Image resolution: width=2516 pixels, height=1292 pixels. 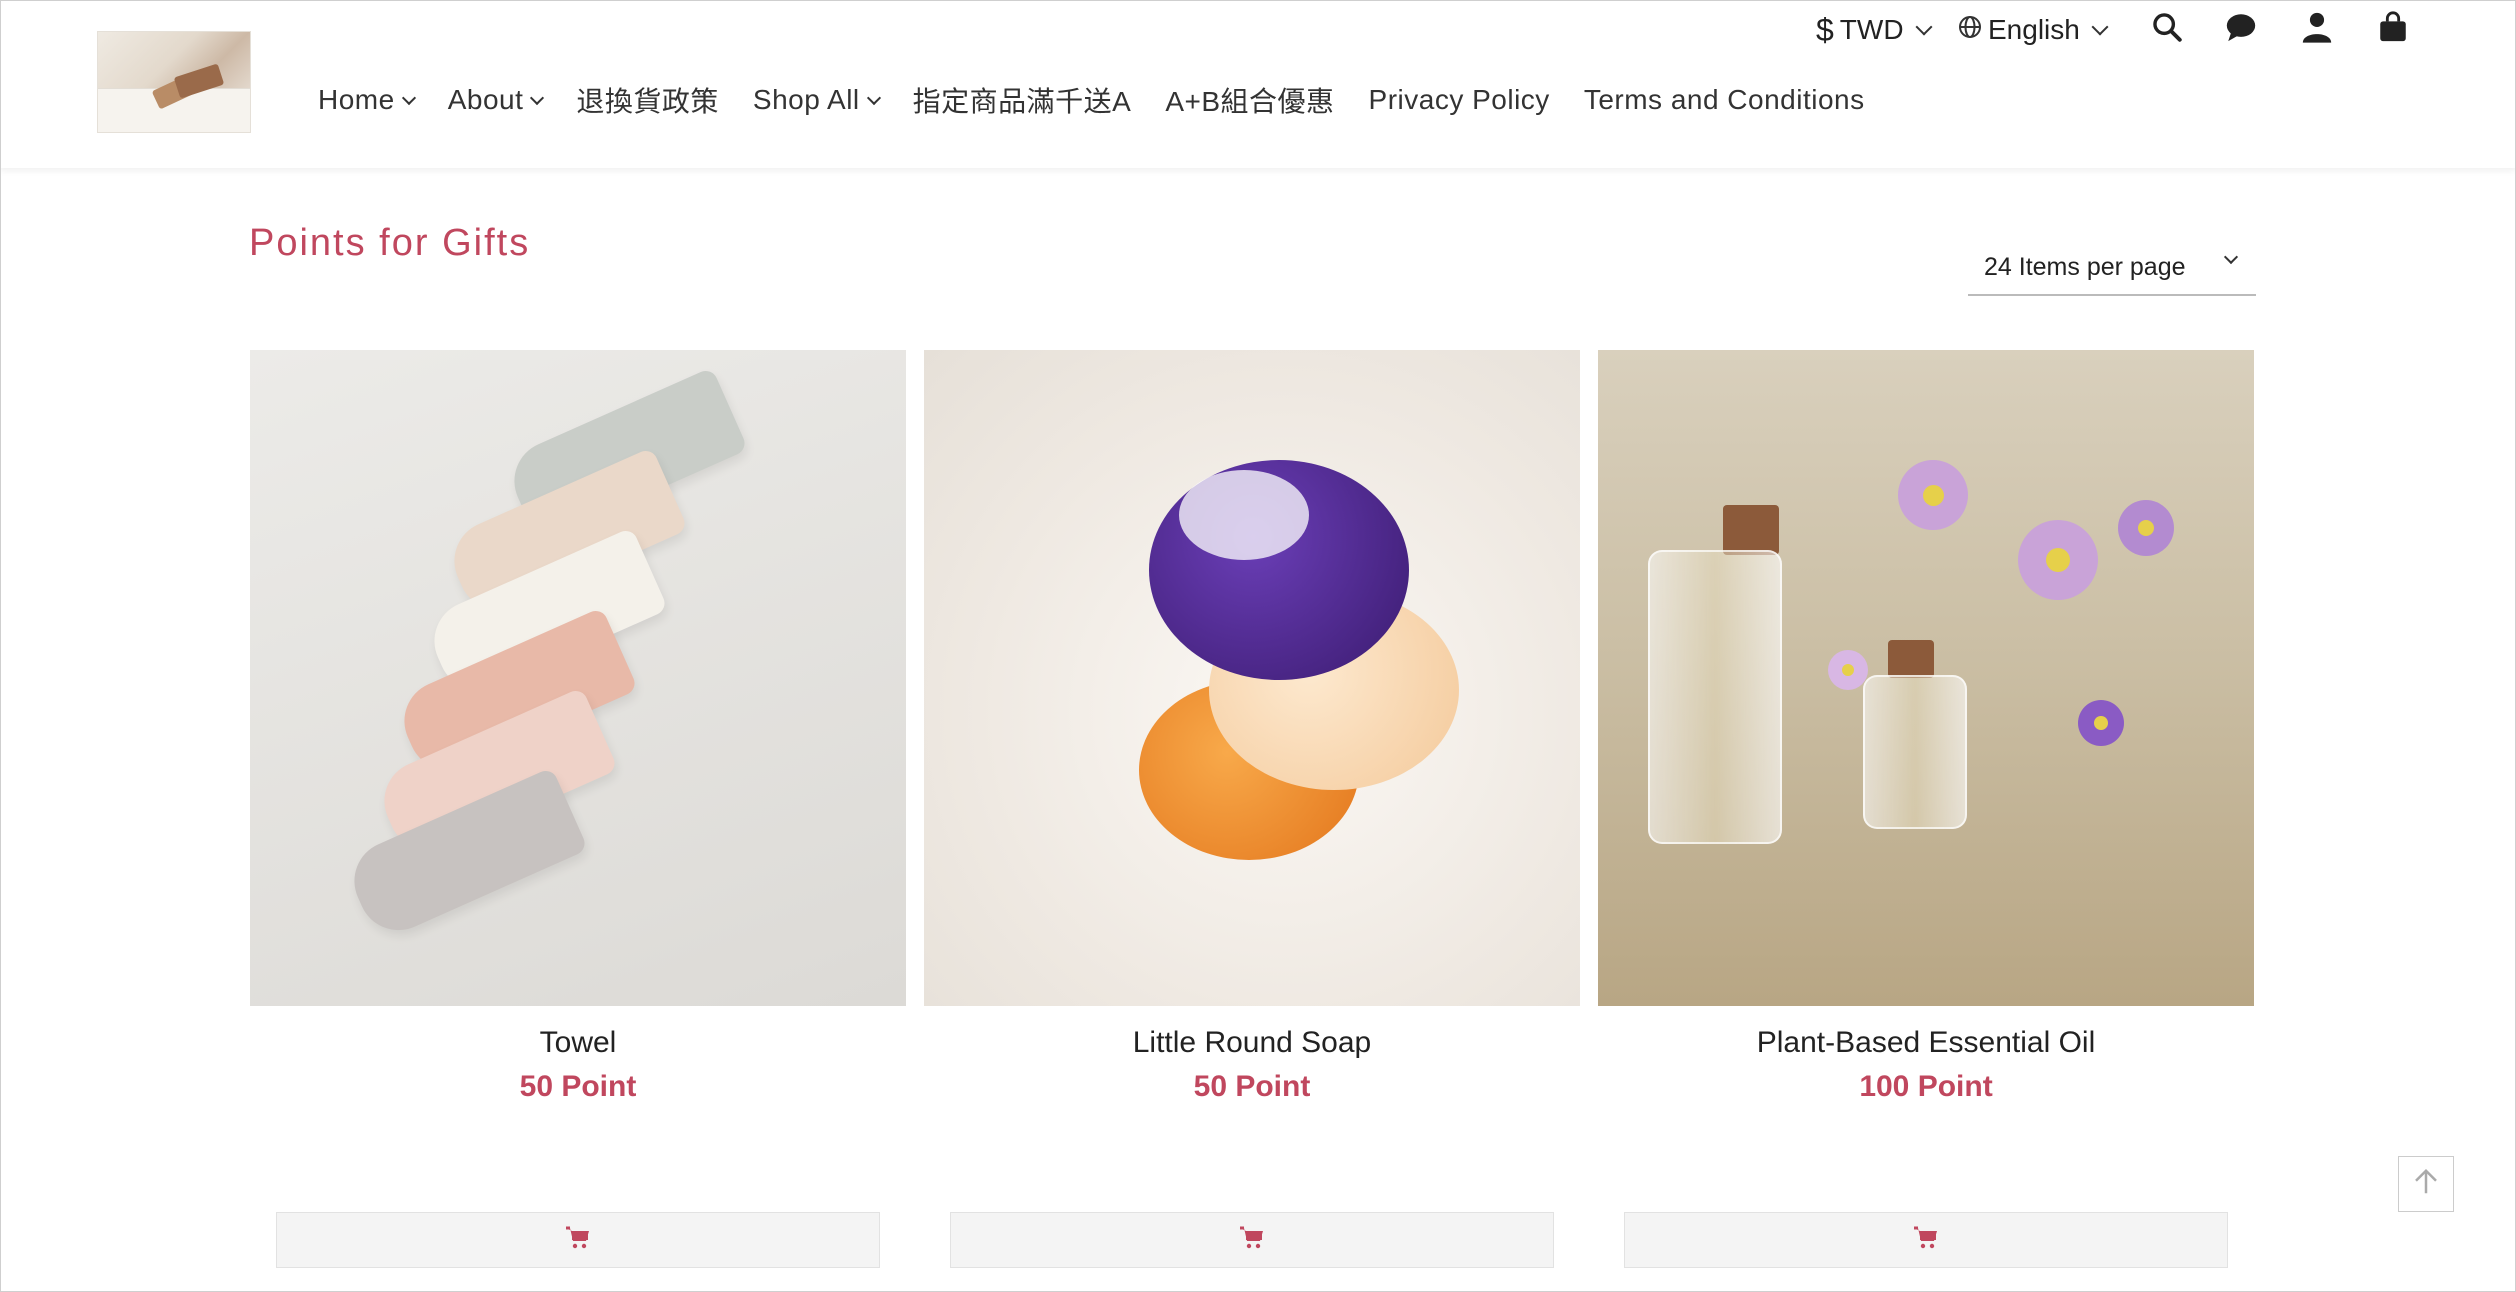 I want to click on nav-item-terms: Terms and Conditions, so click(x=1724, y=100).